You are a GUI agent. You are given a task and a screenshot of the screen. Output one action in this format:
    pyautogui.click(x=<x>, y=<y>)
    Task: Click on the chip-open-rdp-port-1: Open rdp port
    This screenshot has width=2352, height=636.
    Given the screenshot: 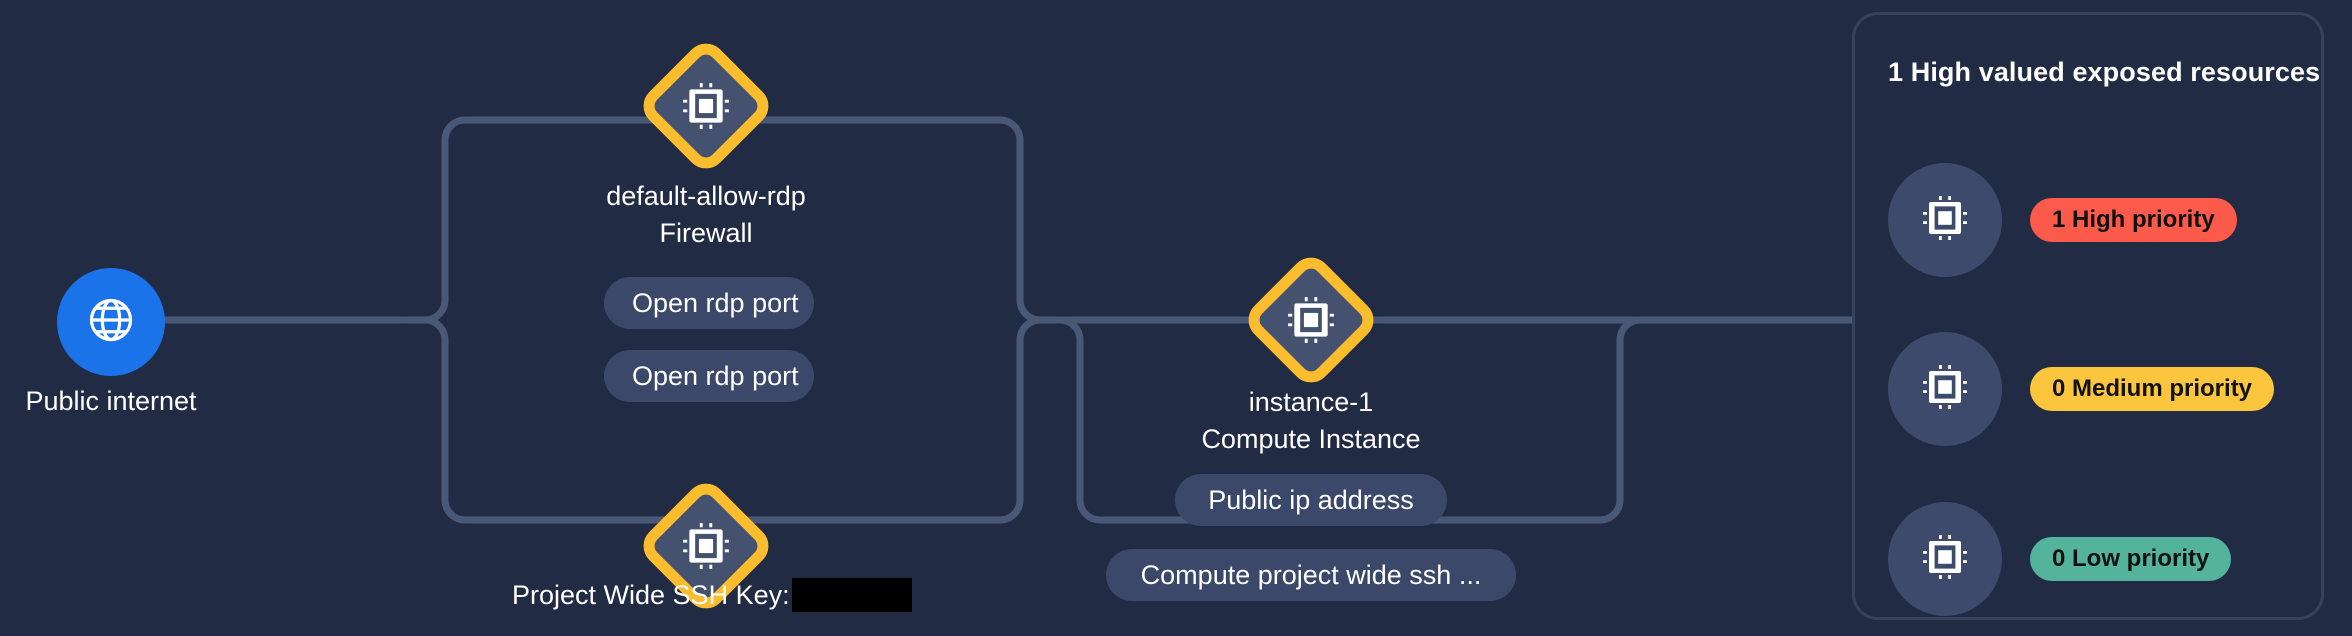 What is the action you would take?
    pyautogui.click(x=709, y=303)
    